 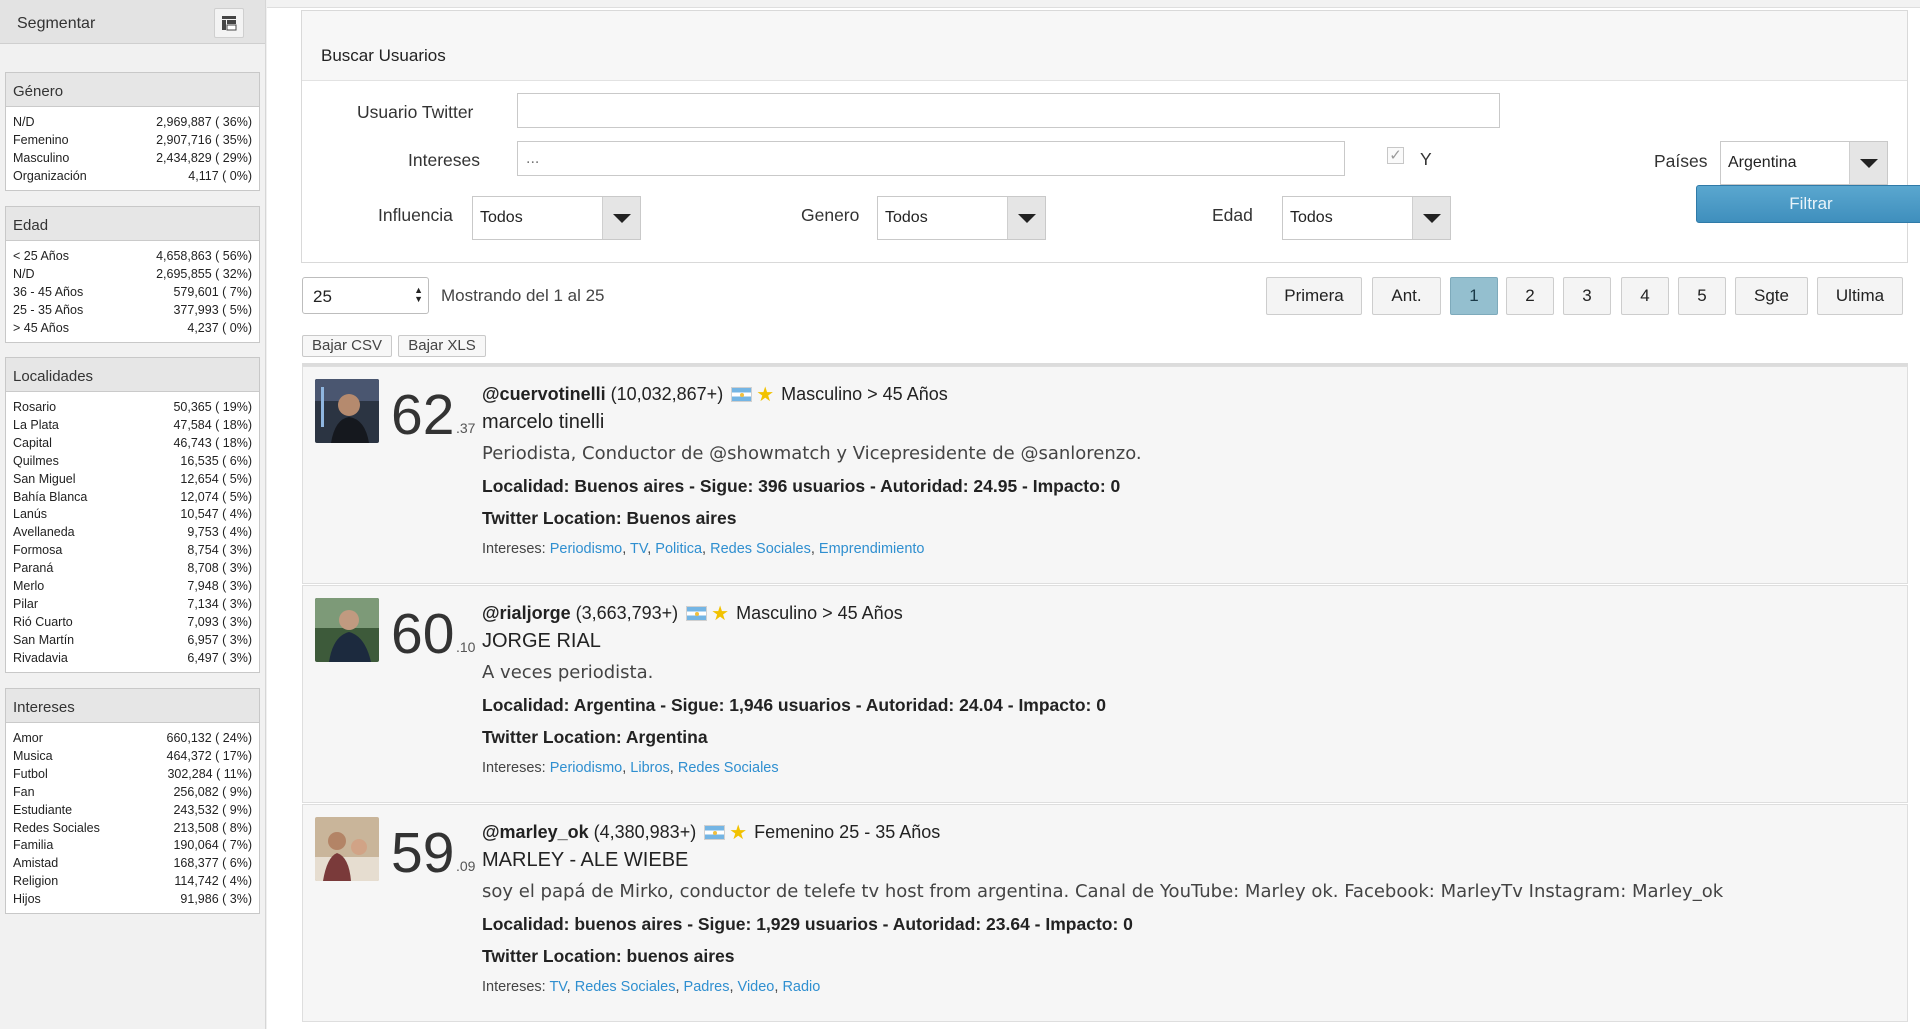 What do you see at coordinates (56, 23) in the screenshot?
I see `sidebar-title: Segmentar` at bounding box center [56, 23].